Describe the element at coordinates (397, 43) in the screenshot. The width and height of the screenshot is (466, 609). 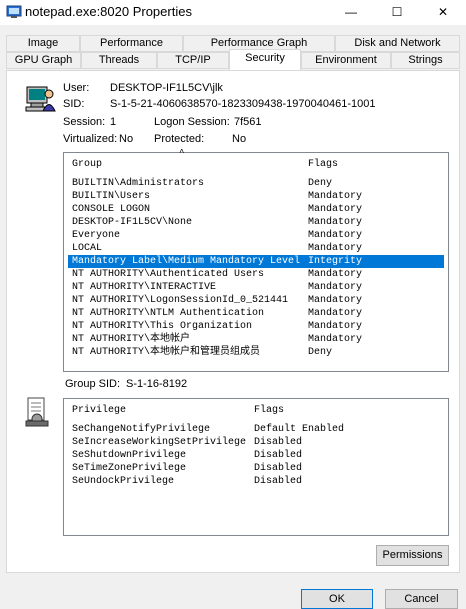
I see `tab-disk-and-network: Disk and Network` at that location.